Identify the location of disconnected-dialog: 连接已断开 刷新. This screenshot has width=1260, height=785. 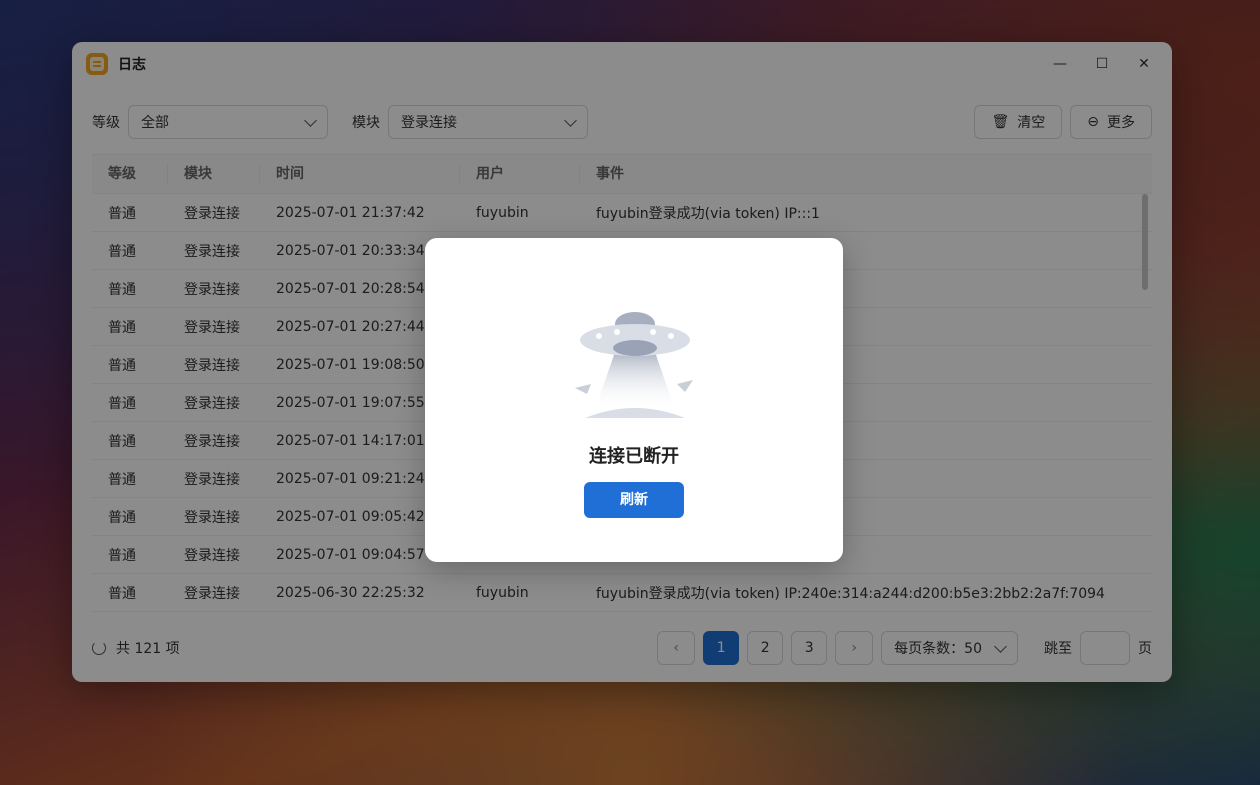
(634, 400).